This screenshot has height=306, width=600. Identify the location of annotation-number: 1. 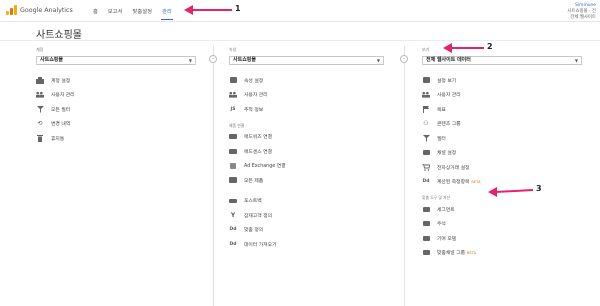
(238, 8).